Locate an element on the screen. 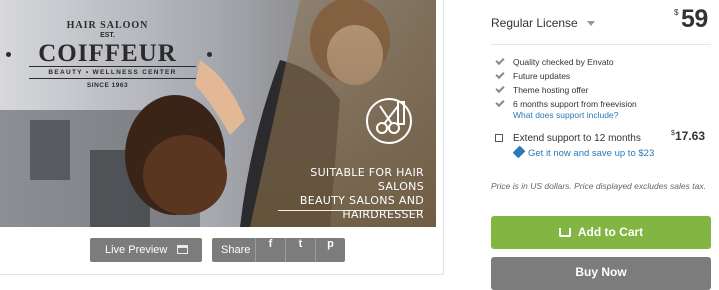 Image resolution: width=719 pixels, height=290 pixels. tagline-line: SUITABLE FOR HAIR SALONS is located at coordinates (367, 179).